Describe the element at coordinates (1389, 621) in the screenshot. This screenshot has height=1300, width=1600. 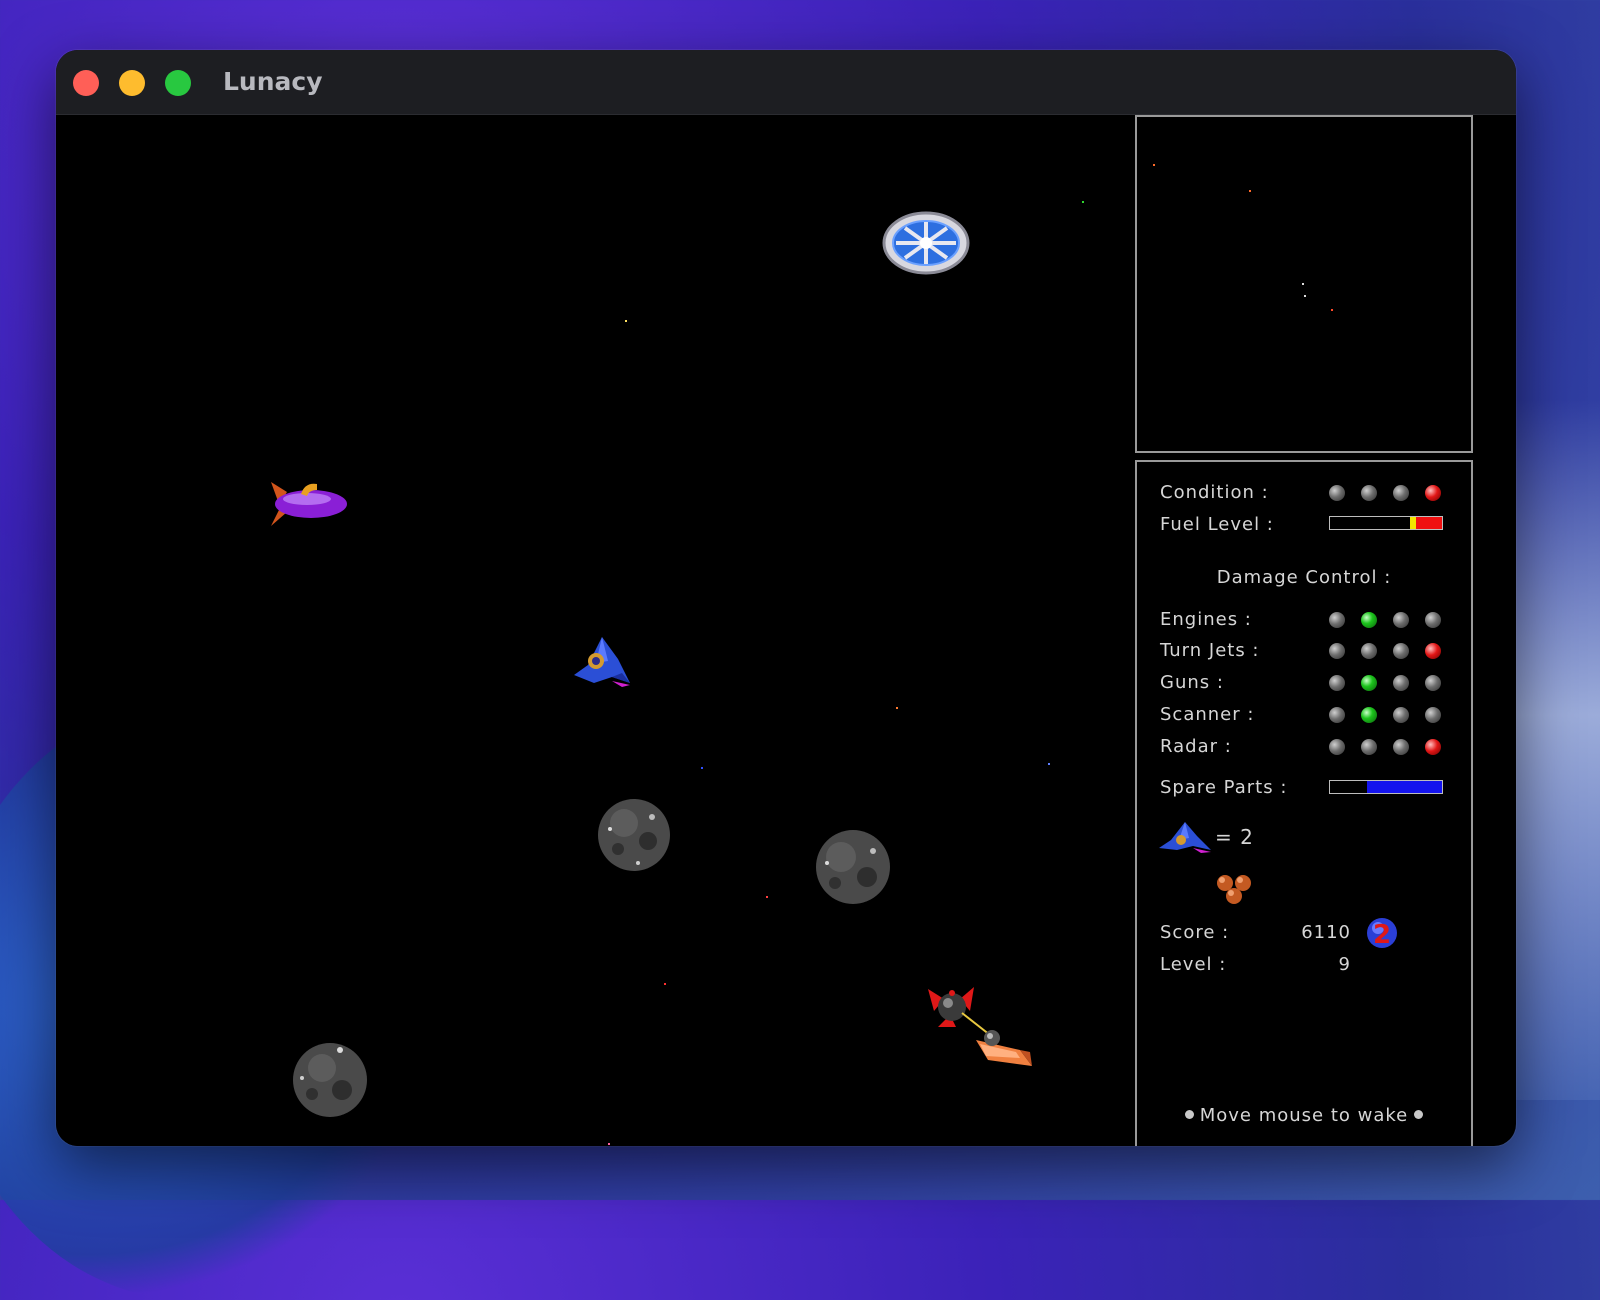
I see `engines-lights` at that location.